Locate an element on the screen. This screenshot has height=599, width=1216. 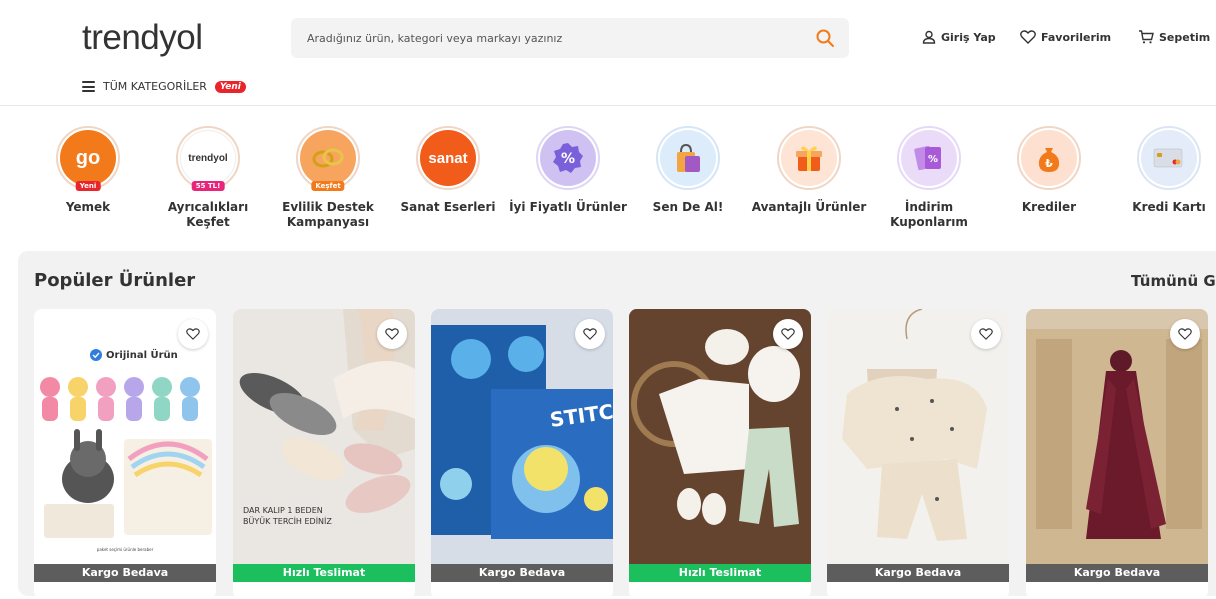
new-badge: Yeni is located at coordinates (230, 86).